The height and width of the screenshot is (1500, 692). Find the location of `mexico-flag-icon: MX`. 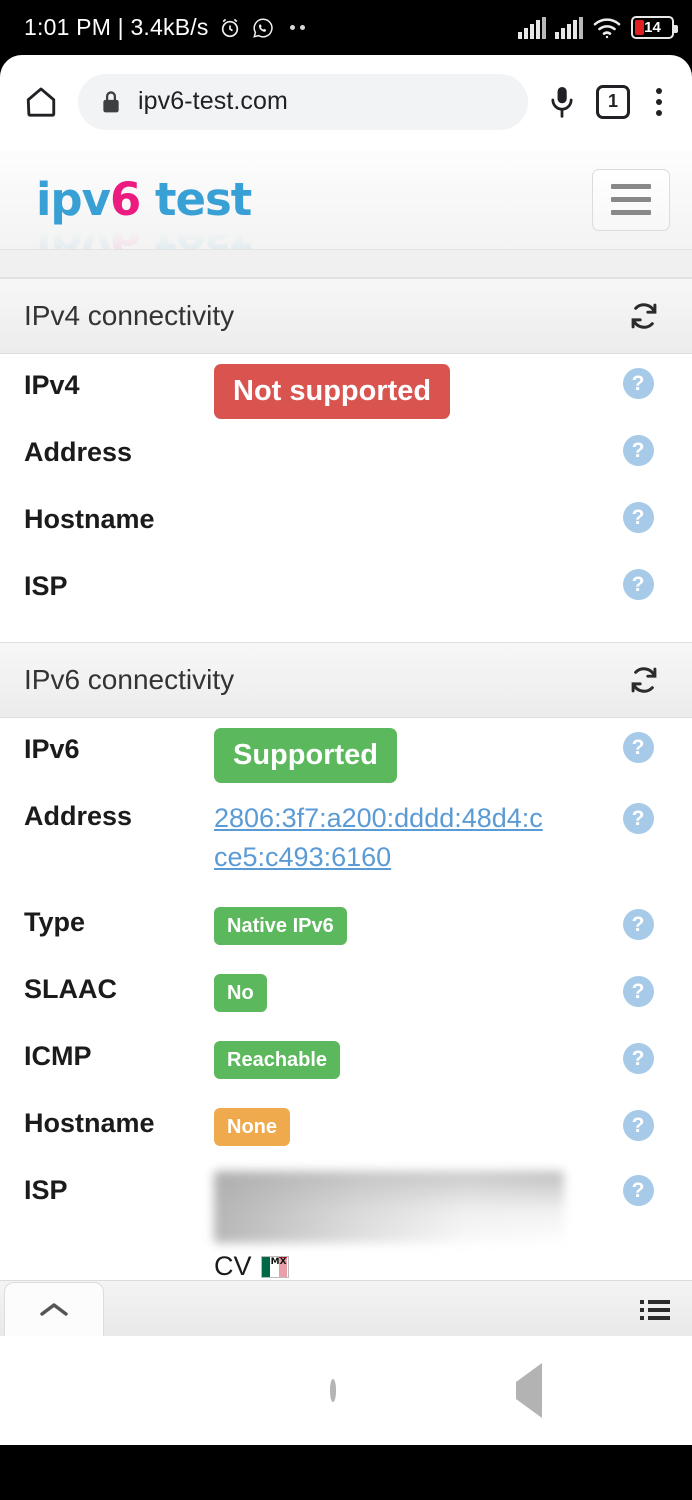

mexico-flag-icon: MX is located at coordinates (274, 1266).